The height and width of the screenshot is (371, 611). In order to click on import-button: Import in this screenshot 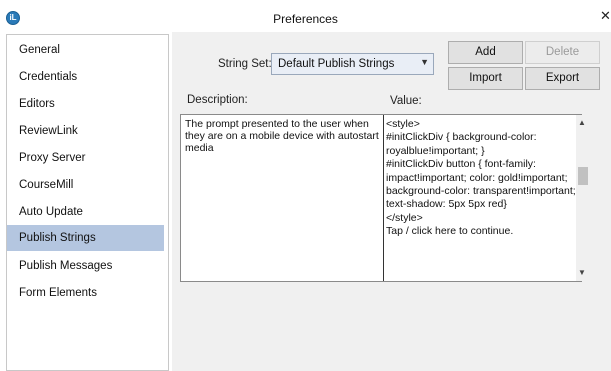, I will do `click(485, 78)`.